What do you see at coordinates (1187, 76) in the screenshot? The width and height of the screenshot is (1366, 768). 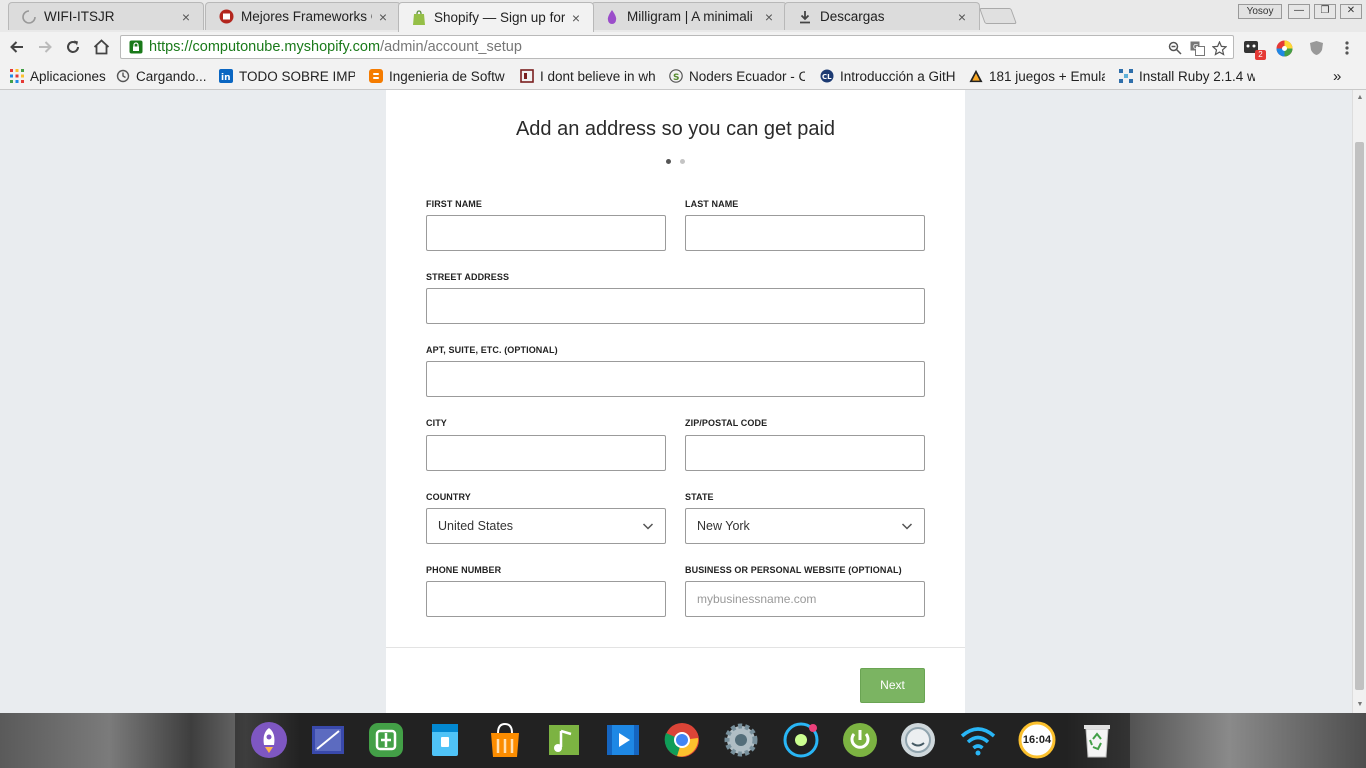 I see `bookmark-install-ruby: Install Ruby 2.1.4 w` at bounding box center [1187, 76].